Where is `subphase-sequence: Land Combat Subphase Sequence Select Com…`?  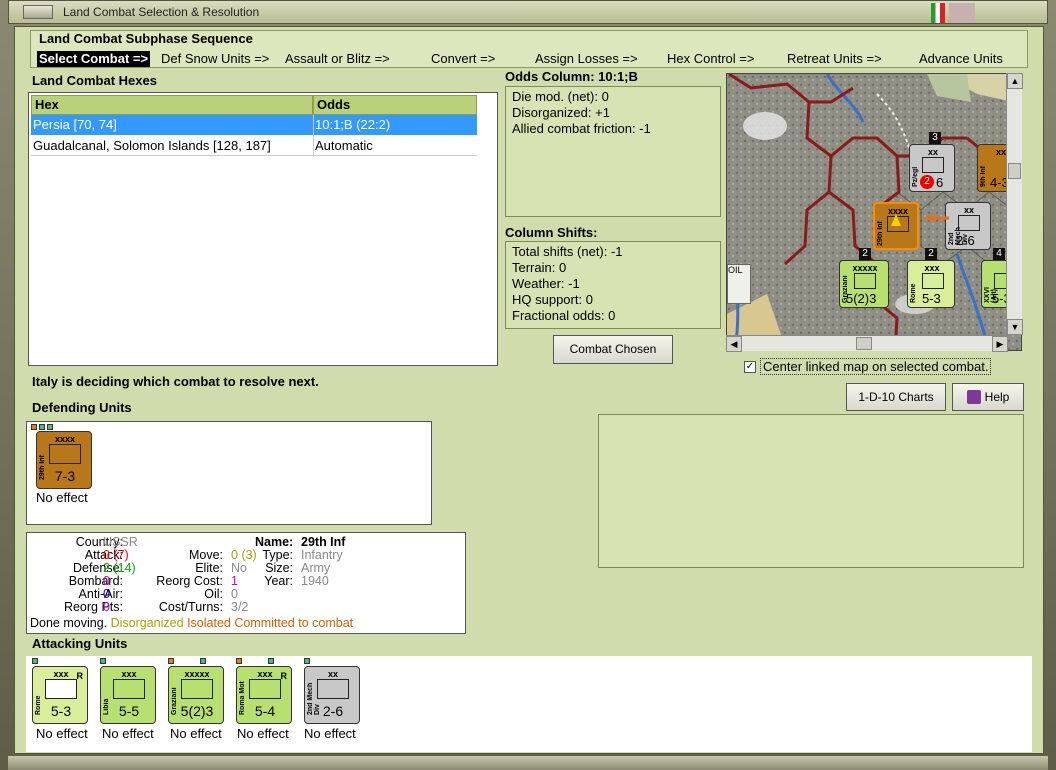 subphase-sequence: Land Combat Subphase Sequence Select Com… is located at coordinates (529, 49).